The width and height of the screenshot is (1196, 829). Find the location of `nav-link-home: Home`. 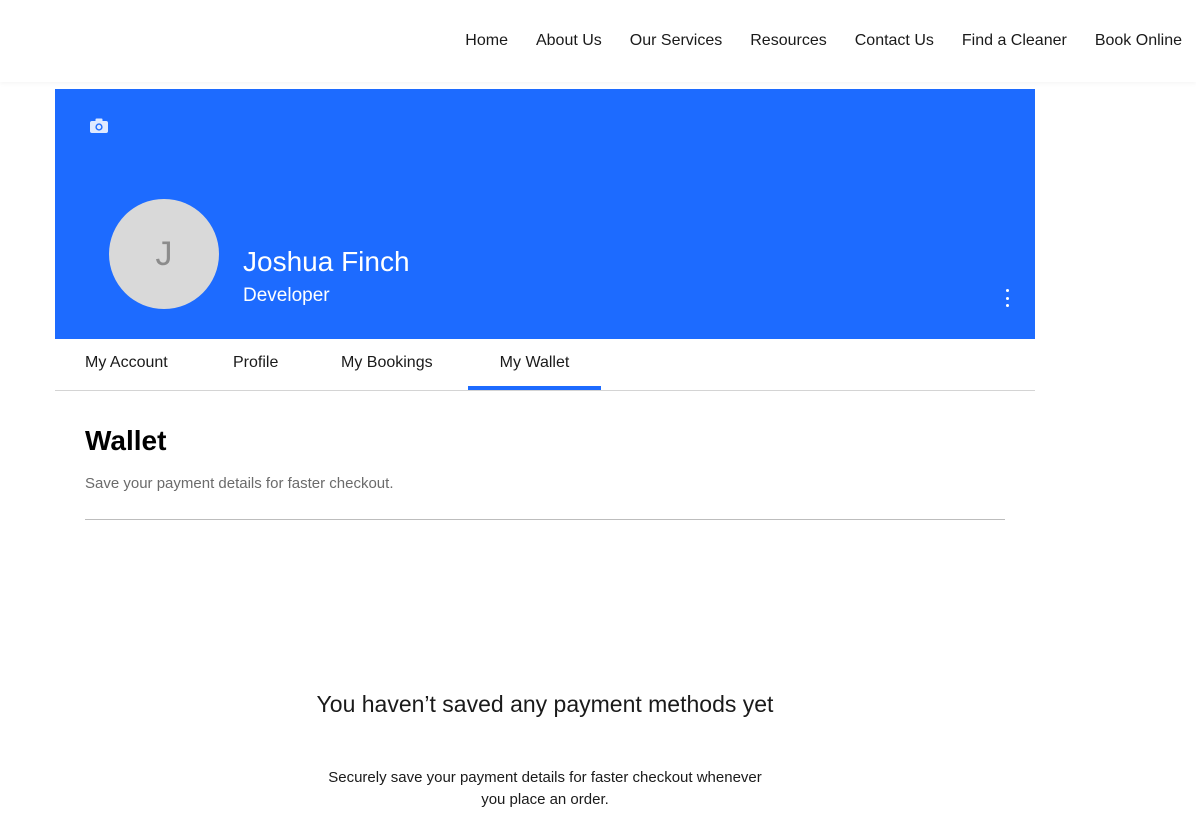

nav-link-home: Home is located at coordinates (486, 40).